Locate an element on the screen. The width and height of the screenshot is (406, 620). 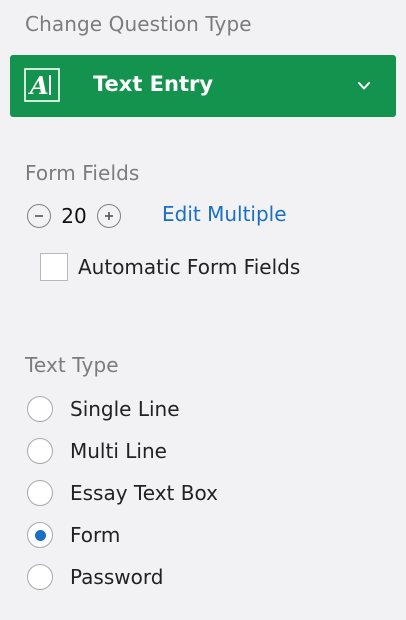
radio-option-single-line: Single Line is located at coordinates (103, 409).